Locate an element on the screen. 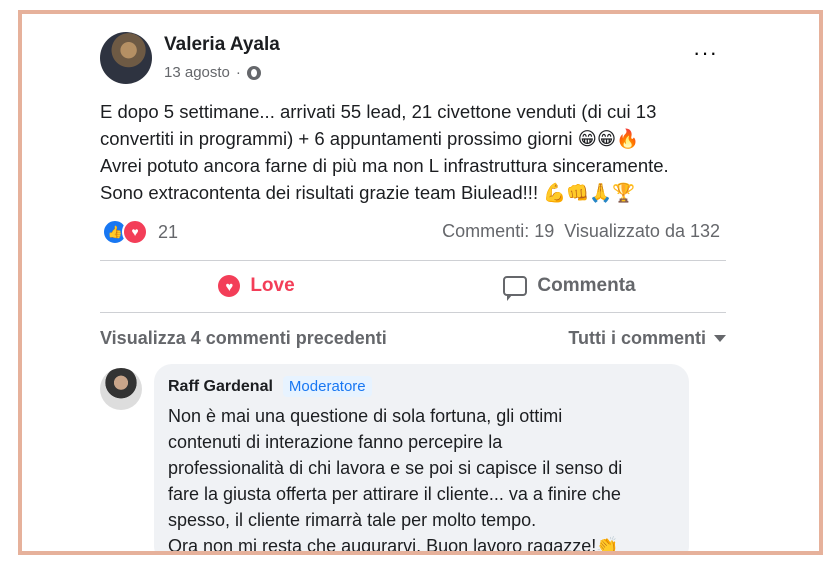  post-author: Valeria Ayala is located at coordinates (222, 45).